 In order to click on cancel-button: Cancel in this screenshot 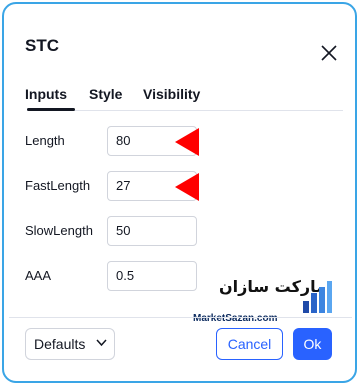, I will do `click(249, 344)`.